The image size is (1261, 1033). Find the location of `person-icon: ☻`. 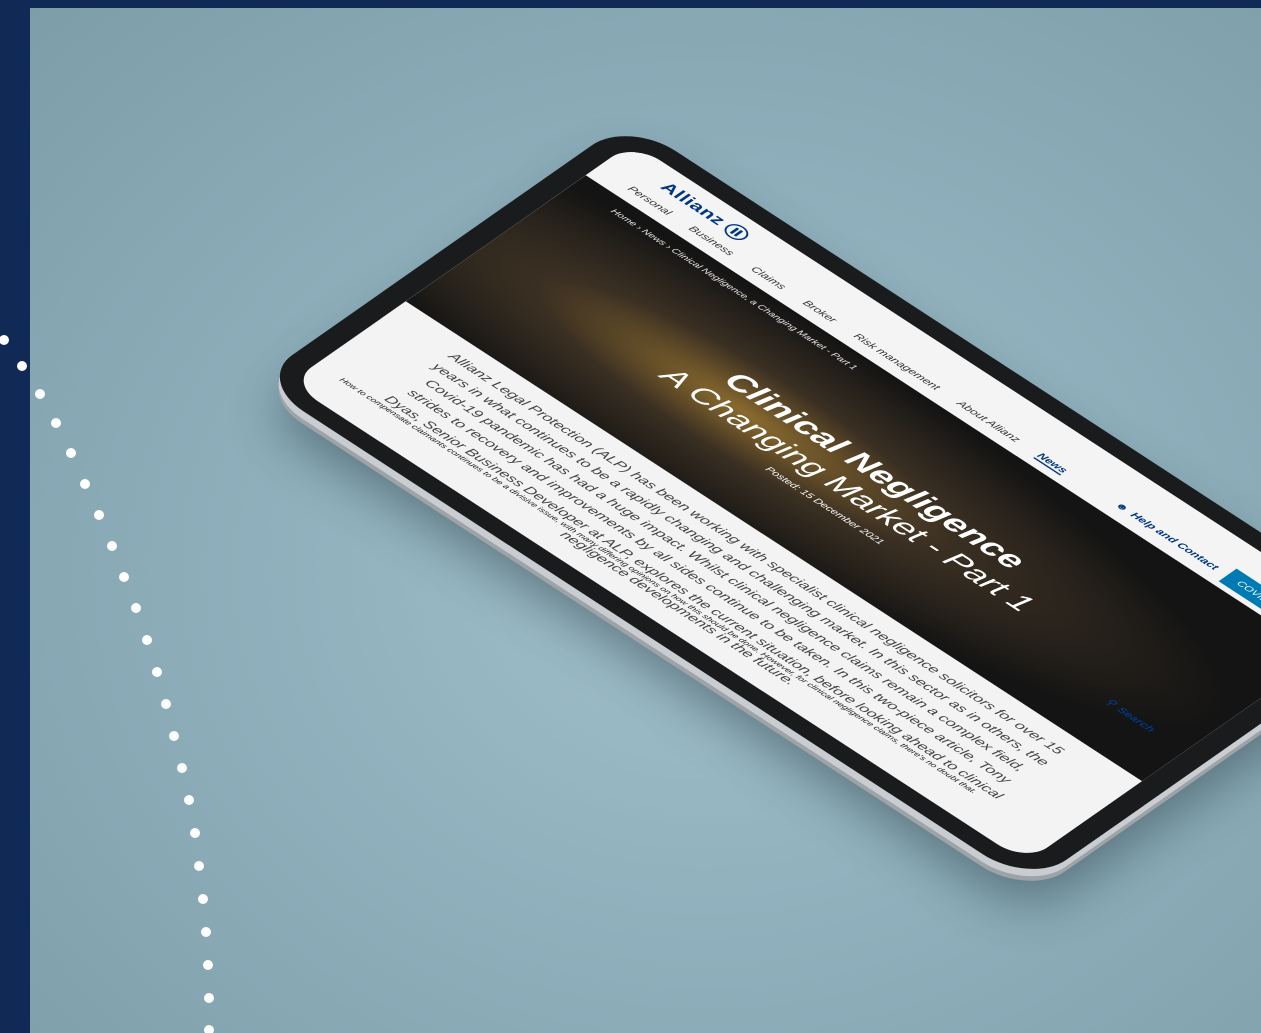

person-icon: ☻ is located at coordinates (1122, 507).